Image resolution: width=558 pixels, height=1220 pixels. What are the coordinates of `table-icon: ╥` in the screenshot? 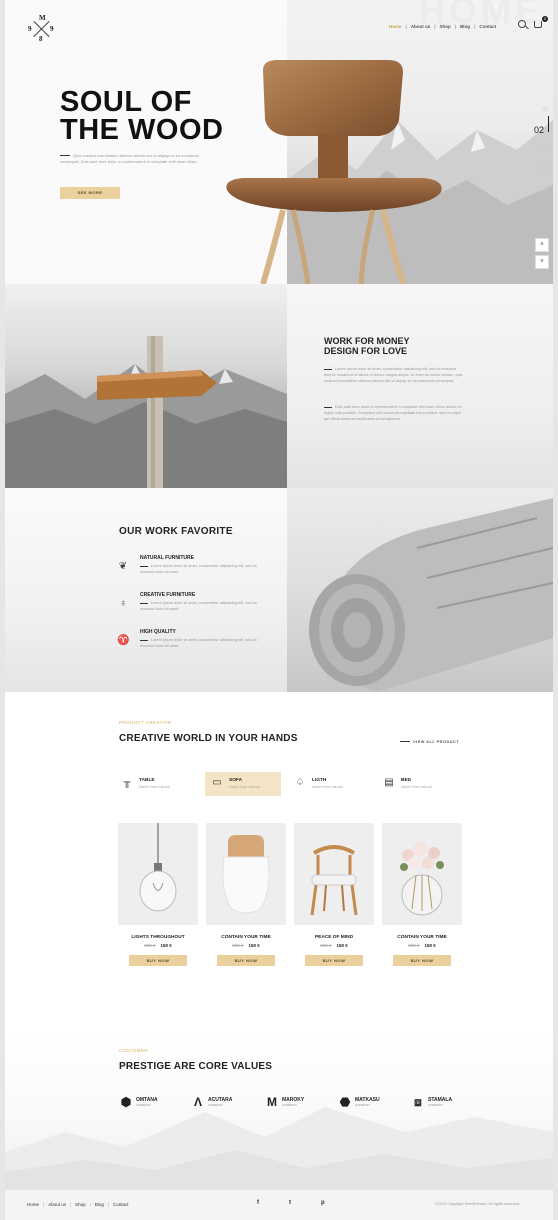 It's located at (127, 782).